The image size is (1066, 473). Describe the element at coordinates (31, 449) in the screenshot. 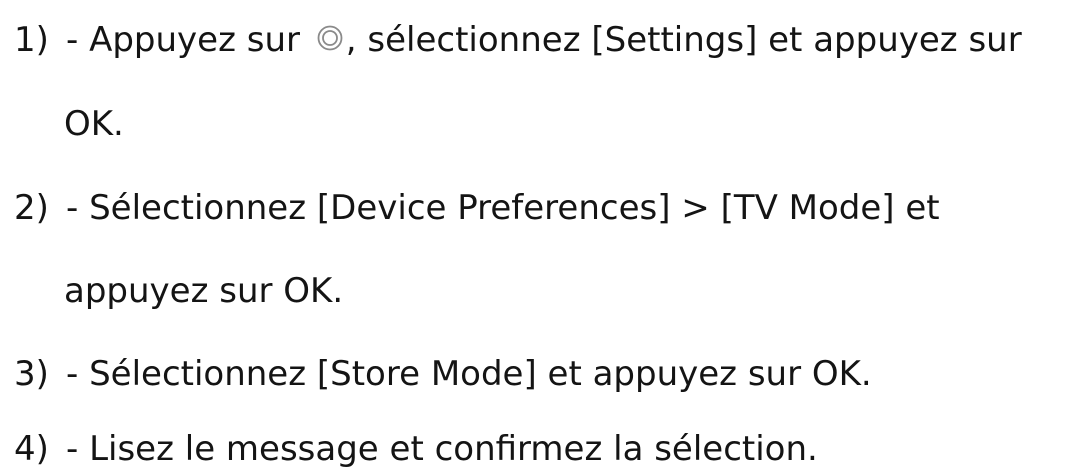

I see `step-4-number: 4)` at that location.